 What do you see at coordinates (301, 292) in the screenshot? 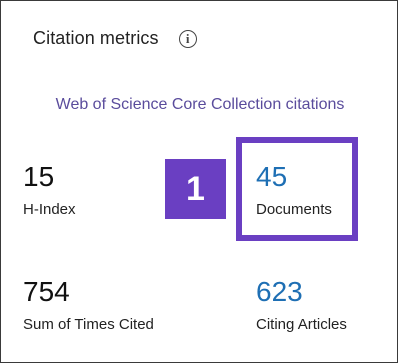
I see `citing-articles-value: 623` at bounding box center [301, 292].